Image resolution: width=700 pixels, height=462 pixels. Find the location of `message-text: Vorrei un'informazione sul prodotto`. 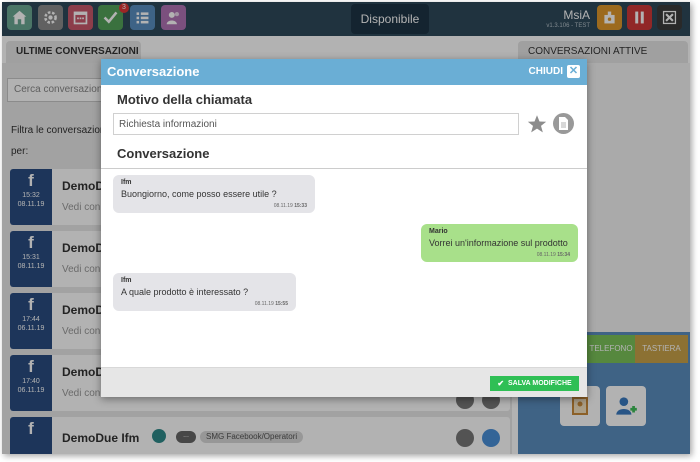

message-text: Vorrei un'informazione sul prodotto is located at coordinates (498, 243).